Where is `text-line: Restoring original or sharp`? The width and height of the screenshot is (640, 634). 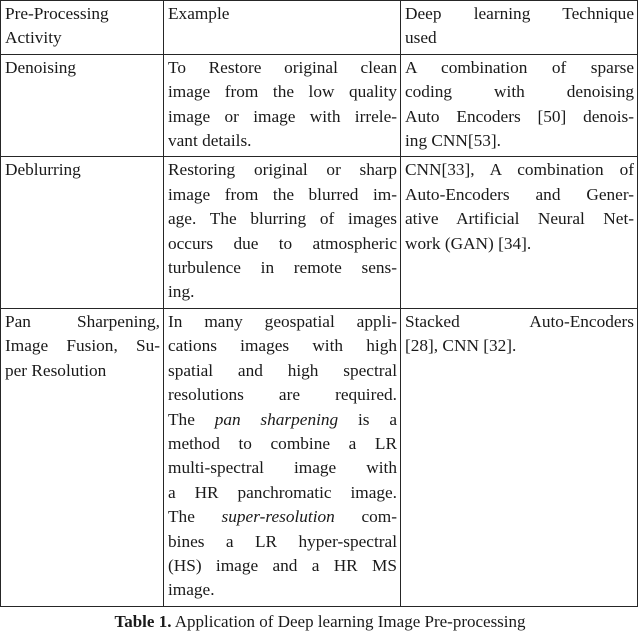
text-line: Restoring original or sharp is located at coordinates (282, 170).